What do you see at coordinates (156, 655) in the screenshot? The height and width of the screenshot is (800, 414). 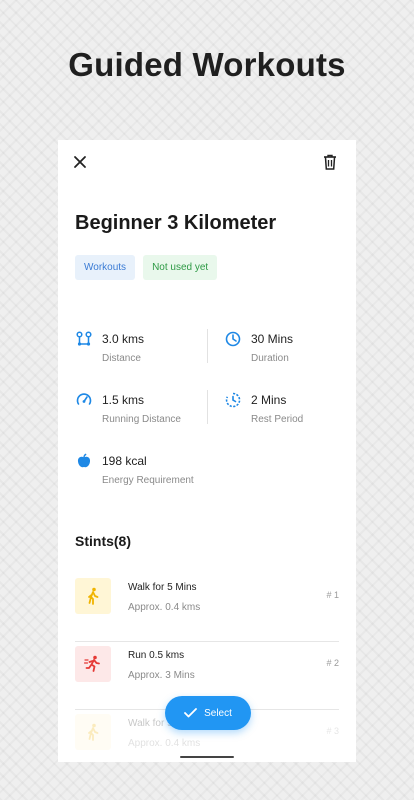 I see `stint-name: Run 0.5 kms` at bounding box center [156, 655].